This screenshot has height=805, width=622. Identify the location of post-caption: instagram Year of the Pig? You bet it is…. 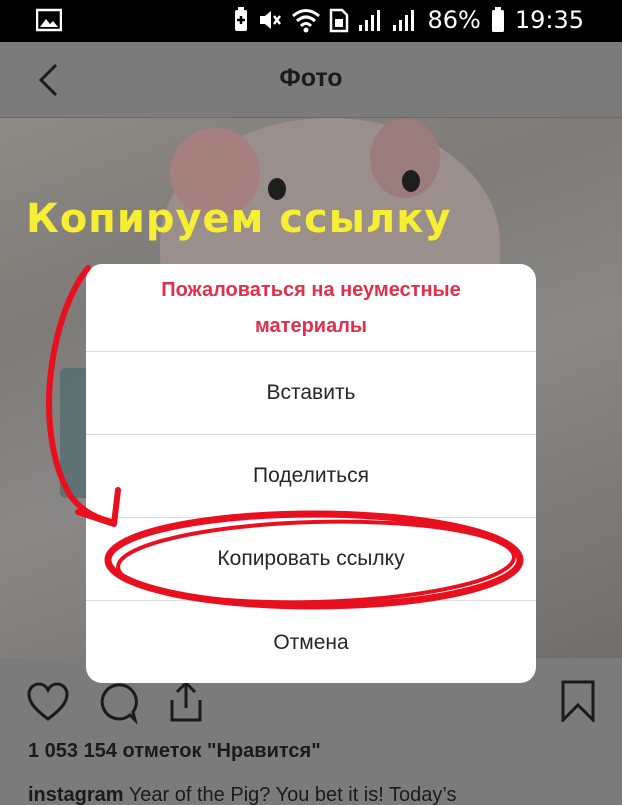
(242, 794).